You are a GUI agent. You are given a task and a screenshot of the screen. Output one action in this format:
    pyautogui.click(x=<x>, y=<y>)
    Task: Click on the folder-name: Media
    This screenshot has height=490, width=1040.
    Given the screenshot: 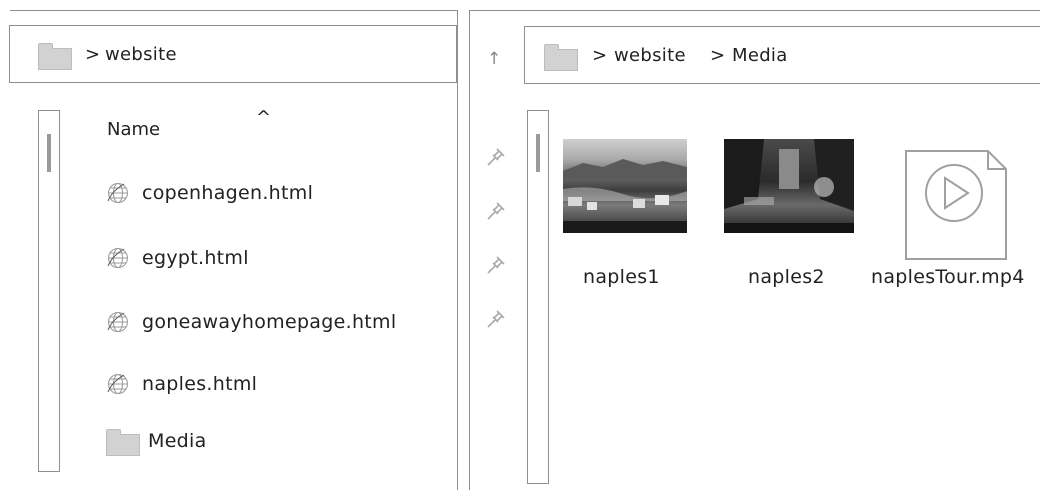 What is the action you would take?
    pyautogui.click(x=177, y=441)
    